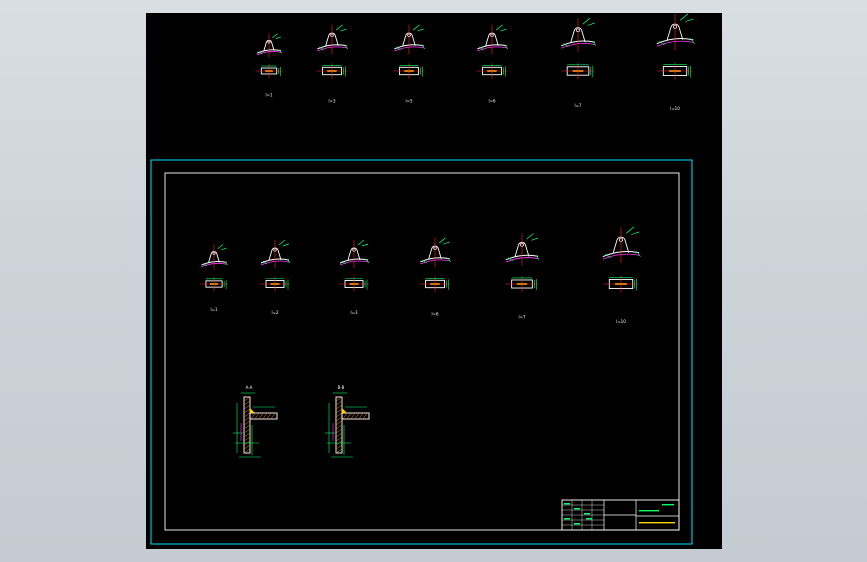  Describe the element at coordinates (621, 275) in the screenshot. I see `sheet-lug-detail: l=10` at that location.